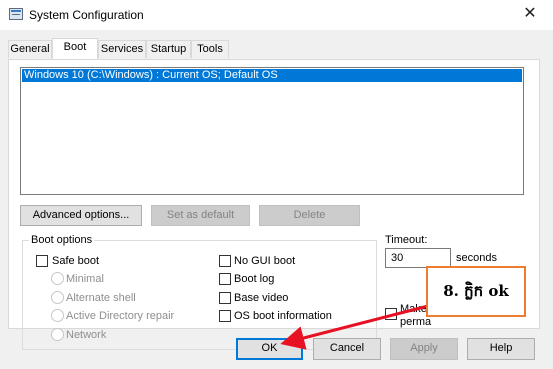 The width and height of the screenshot is (553, 369). What do you see at coordinates (120, 316) in the screenshot?
I see `active-directory-repair-label: Active Directory repair` at bounding box center [120, 316].